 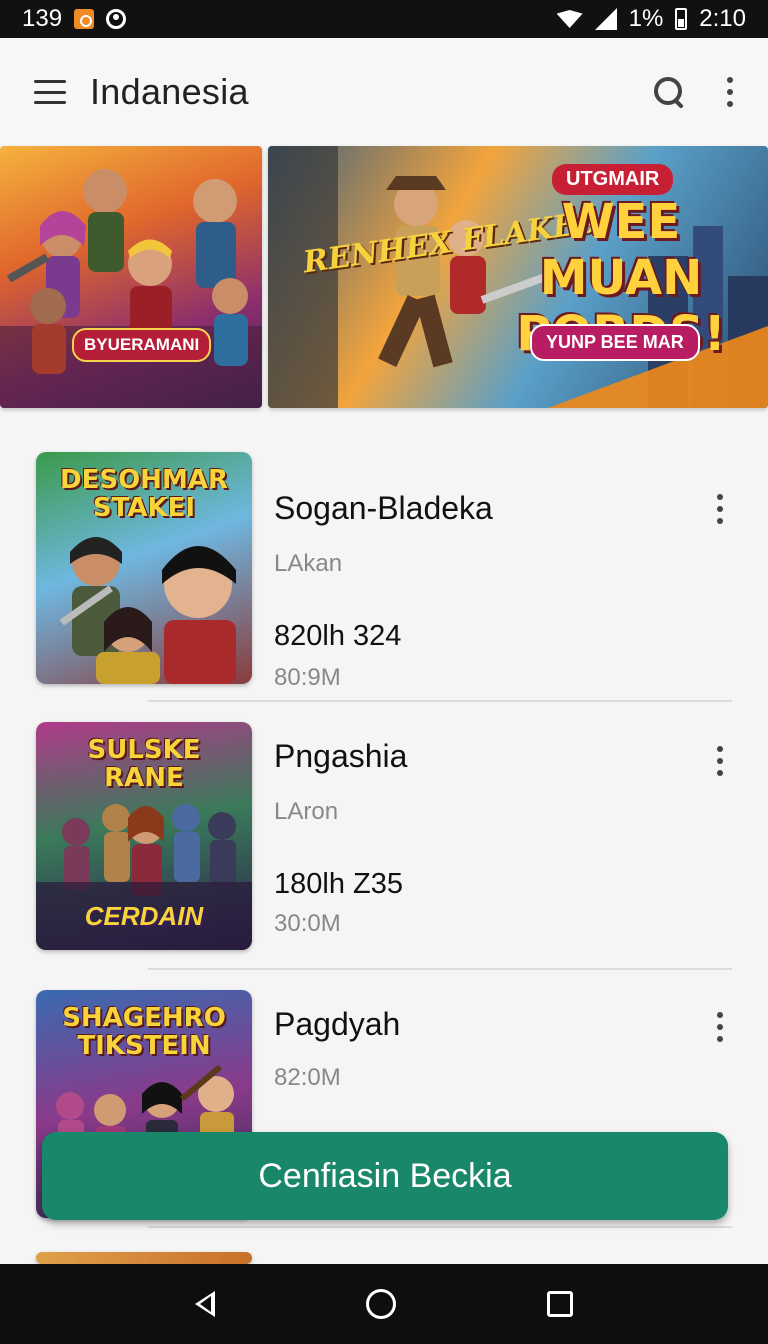 What do you see at coordinates (144, 764) in the screenshot?
I see `thumbnail-title: SULSKE RANE` at bounding box center [144, 764].